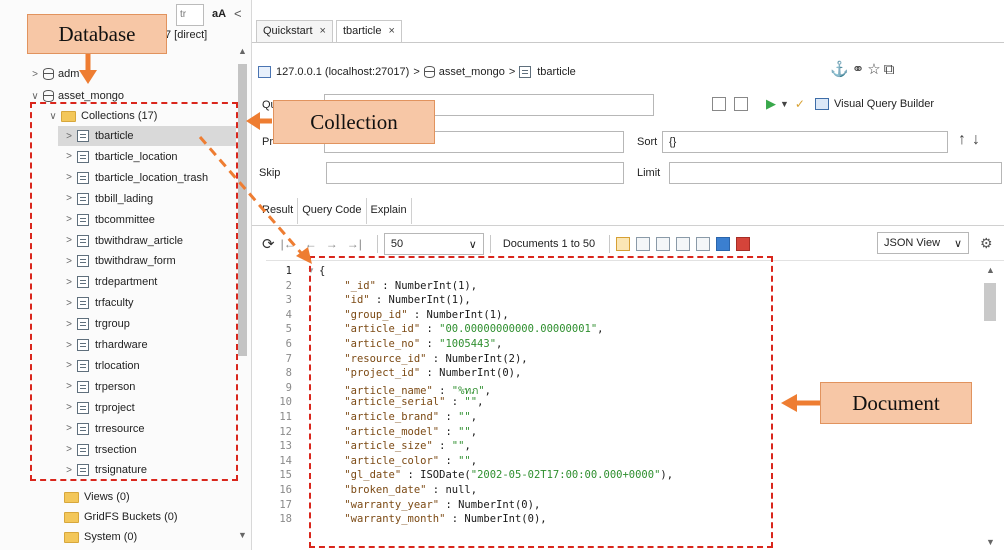 The width and height of the screenshot is (1004, 550). Describe the element at coordinates (389, 211) in the screenshot. I see `tab-explain: Explain` at that location.